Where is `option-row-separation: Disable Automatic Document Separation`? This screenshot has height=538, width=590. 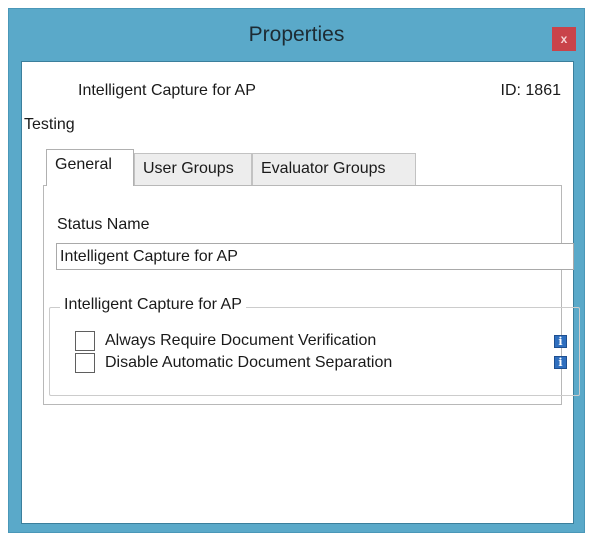 option-row-separation: Disable Automatic Document Separation is located at coordinates (233, 363).